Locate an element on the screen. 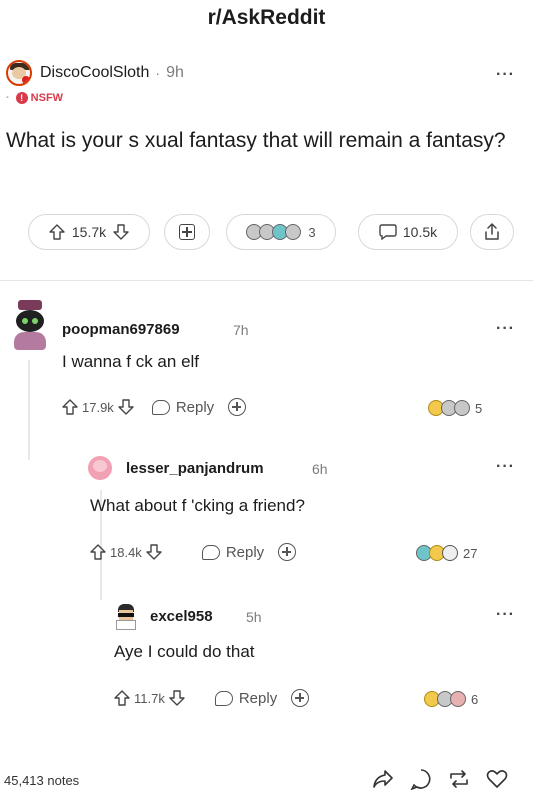 The image size is (533, 800). post-meta: DiscoCoolSloth · 9h is located at coordinates (95, 73).